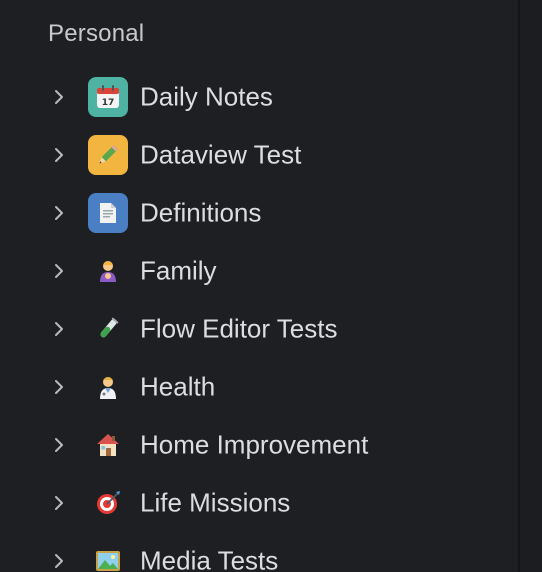  Describe the element at coordinates (108, 213) in the screenshot. I see `document-icon` at that location.